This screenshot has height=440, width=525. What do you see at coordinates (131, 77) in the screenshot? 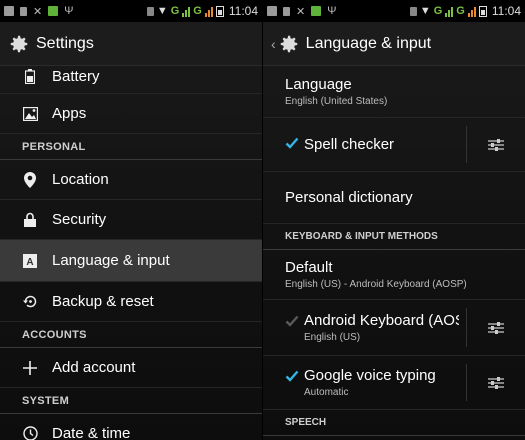
I see `settings-item-battery: Battery` at bounding box center [131, 77].